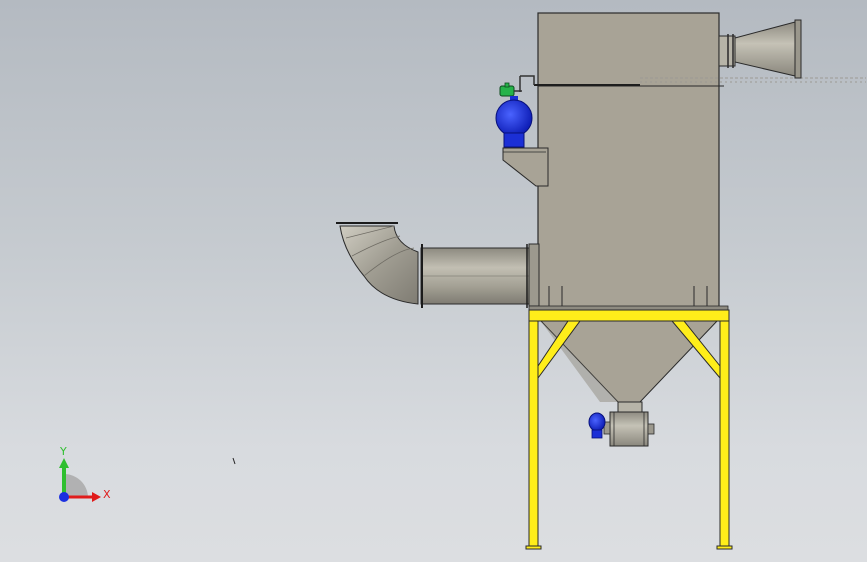 The height and width of the screenshot is (562, 867). What do you see at coordinates (64, 497) in the screenshot?
I see `z-axis-dot-icon` at bounding box center [64, 497].